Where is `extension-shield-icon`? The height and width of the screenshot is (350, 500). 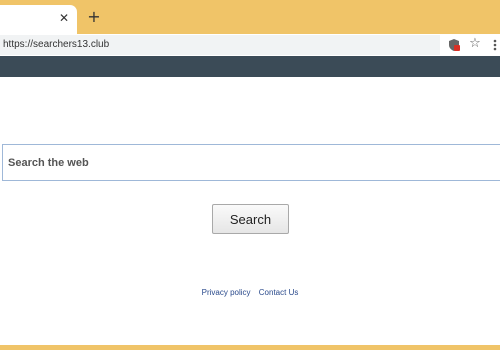 extension-shield-icon is located at coordinates (454, 45).